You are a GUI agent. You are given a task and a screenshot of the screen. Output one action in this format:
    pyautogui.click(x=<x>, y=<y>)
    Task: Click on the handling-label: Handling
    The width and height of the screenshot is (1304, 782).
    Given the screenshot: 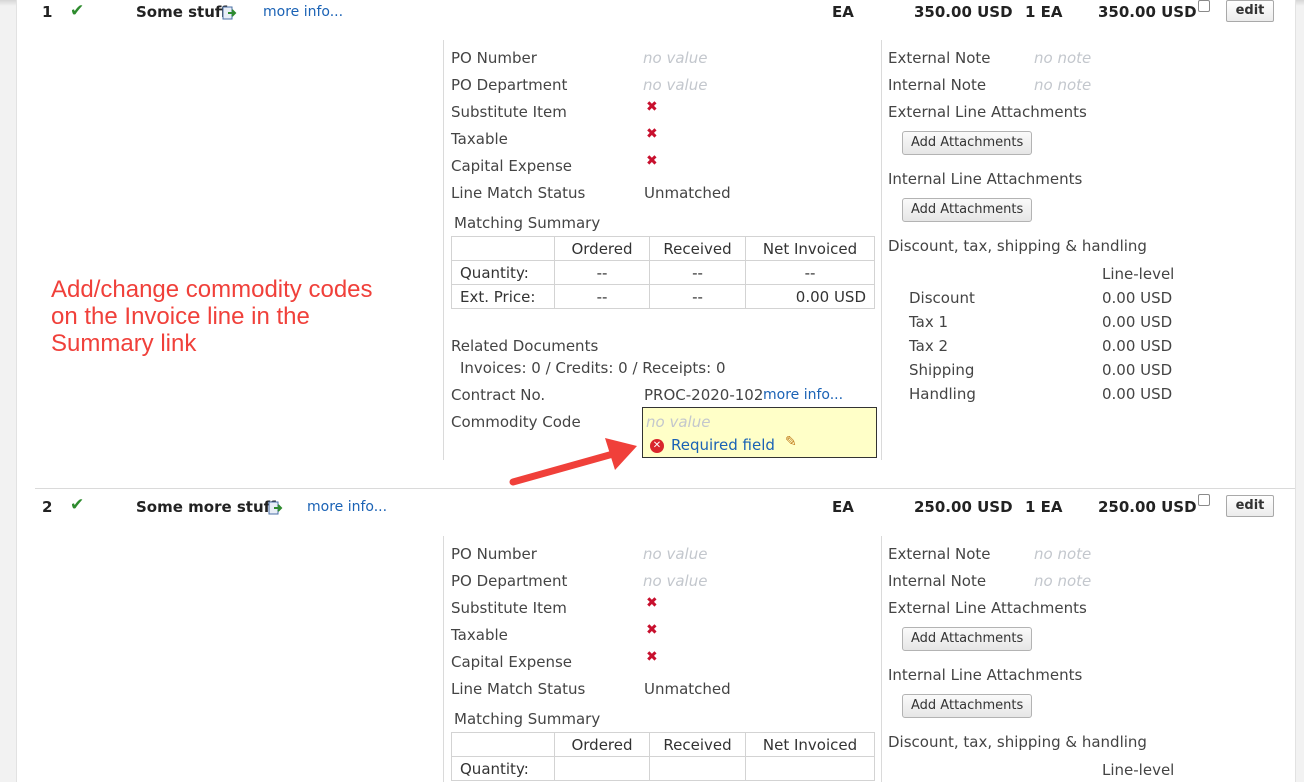 What is the action you would take?
    pyautogui.click(x=942, y=394)
    